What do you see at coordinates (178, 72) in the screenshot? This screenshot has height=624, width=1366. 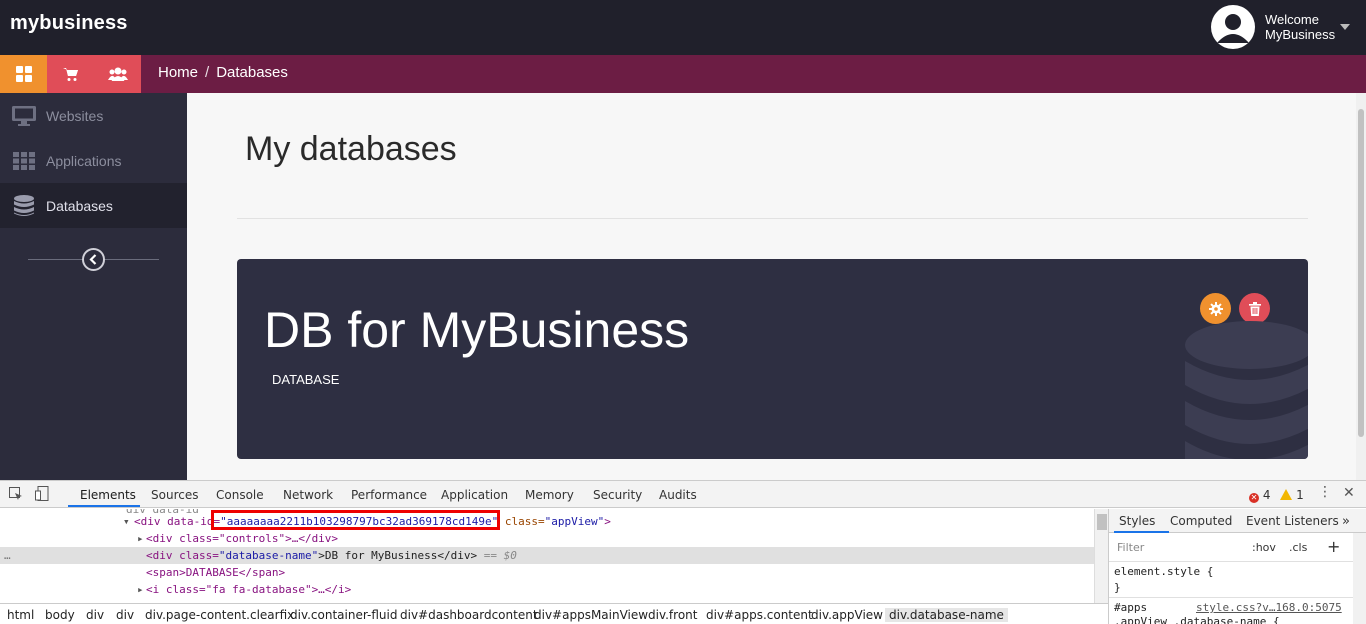 I see `breadcrumb-home: Home` at bounding box center [178, 72].